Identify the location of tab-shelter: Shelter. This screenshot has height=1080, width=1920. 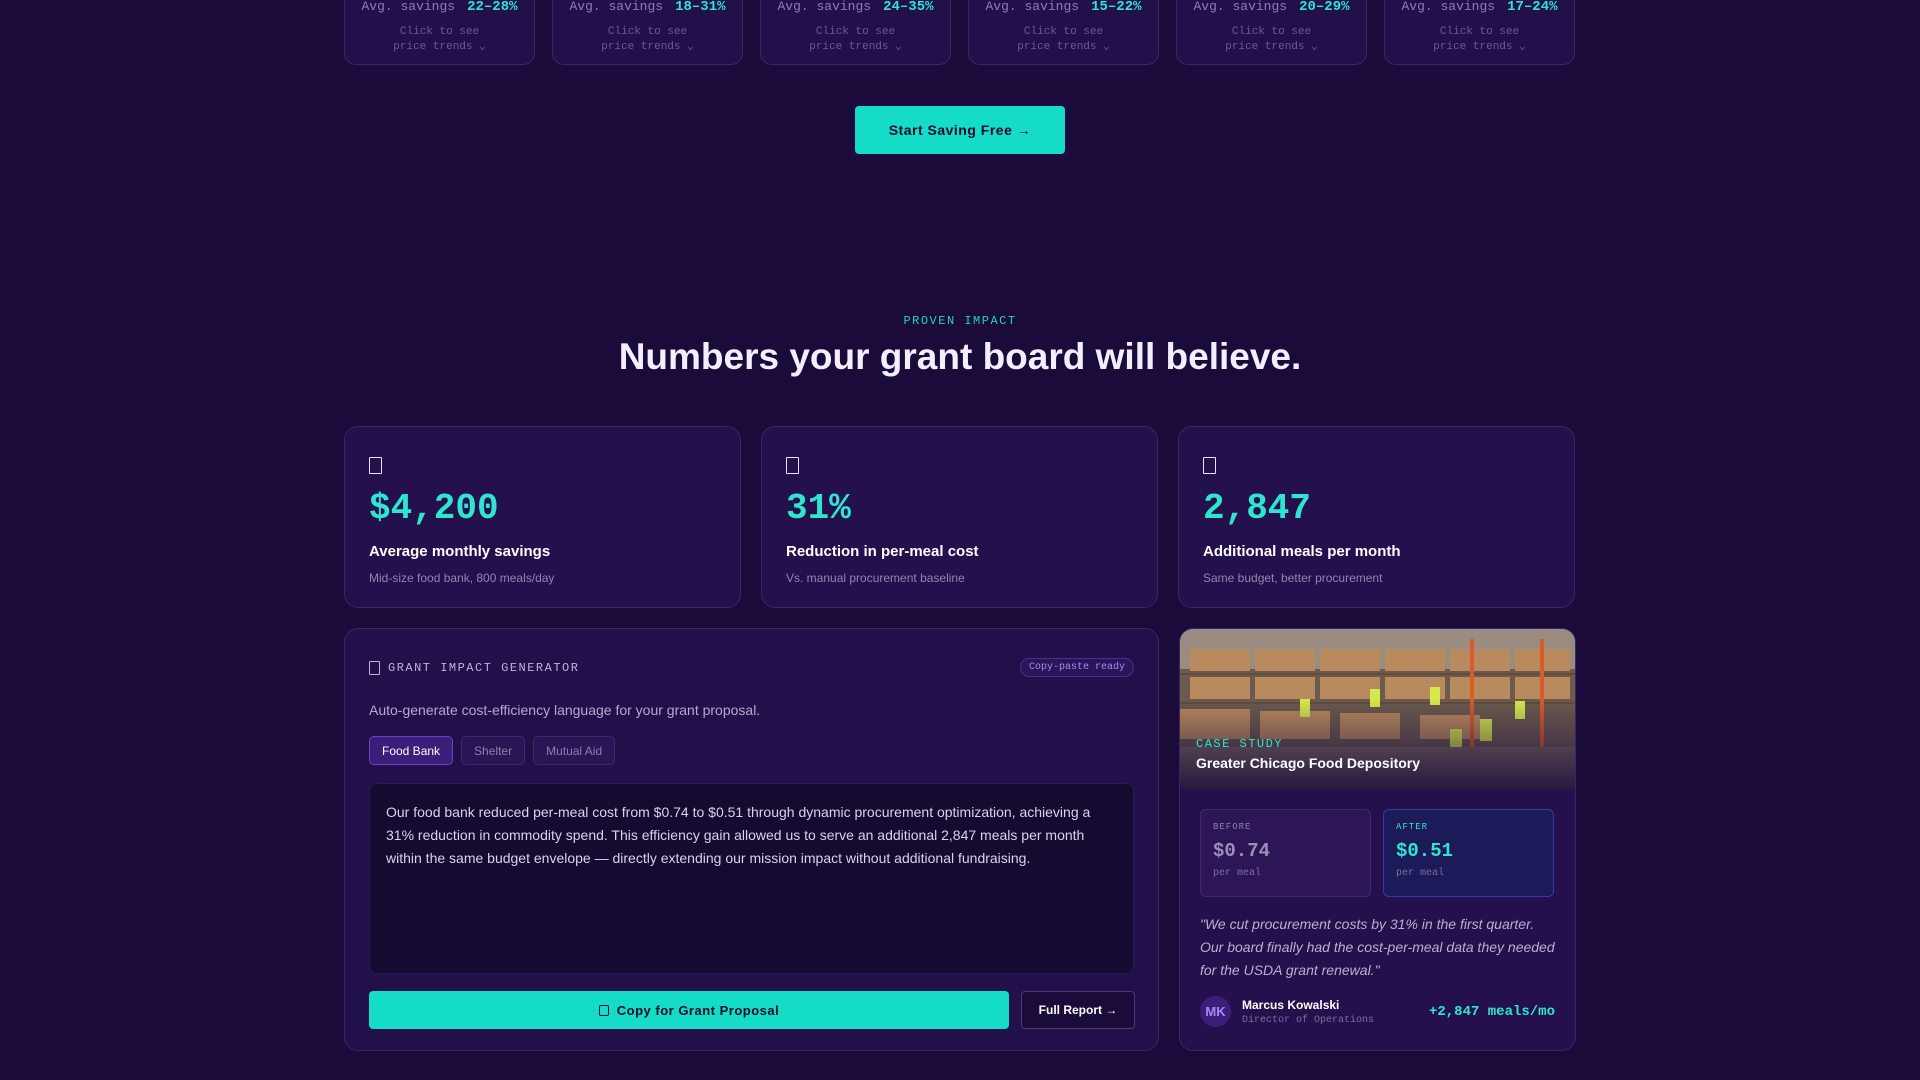
(493, 750).